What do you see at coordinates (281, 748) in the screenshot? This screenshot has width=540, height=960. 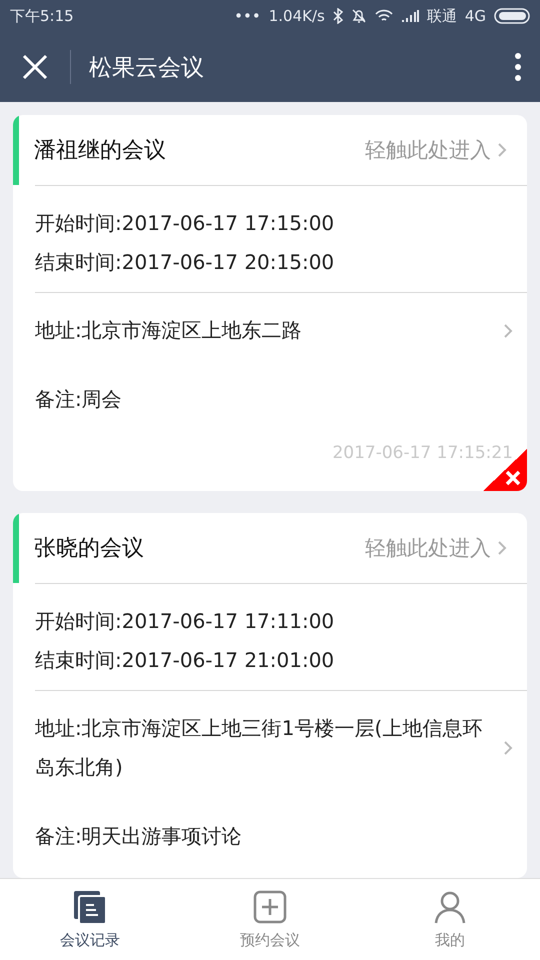 I see `address-row: 地址:北京市海淀区上地三街1号楼一层(上地信息环岛东北角)` at bounding box center [281, 748].